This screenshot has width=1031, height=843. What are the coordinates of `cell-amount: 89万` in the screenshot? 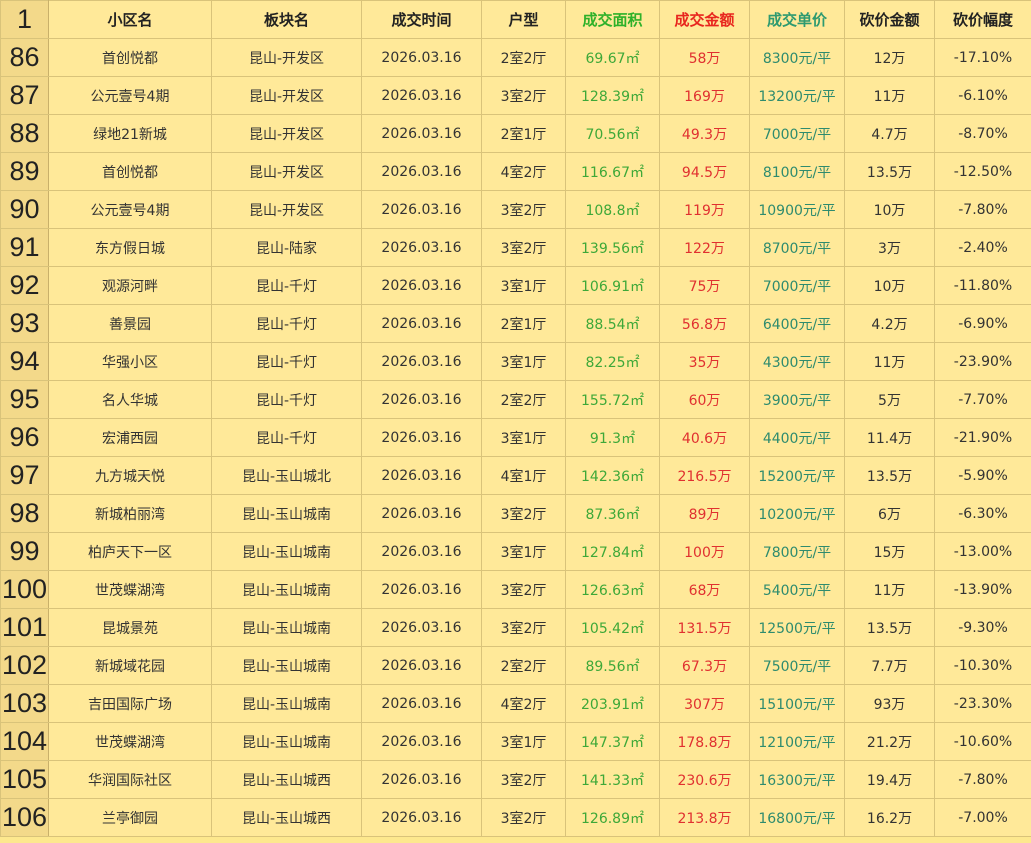 It's located at (704, 513).